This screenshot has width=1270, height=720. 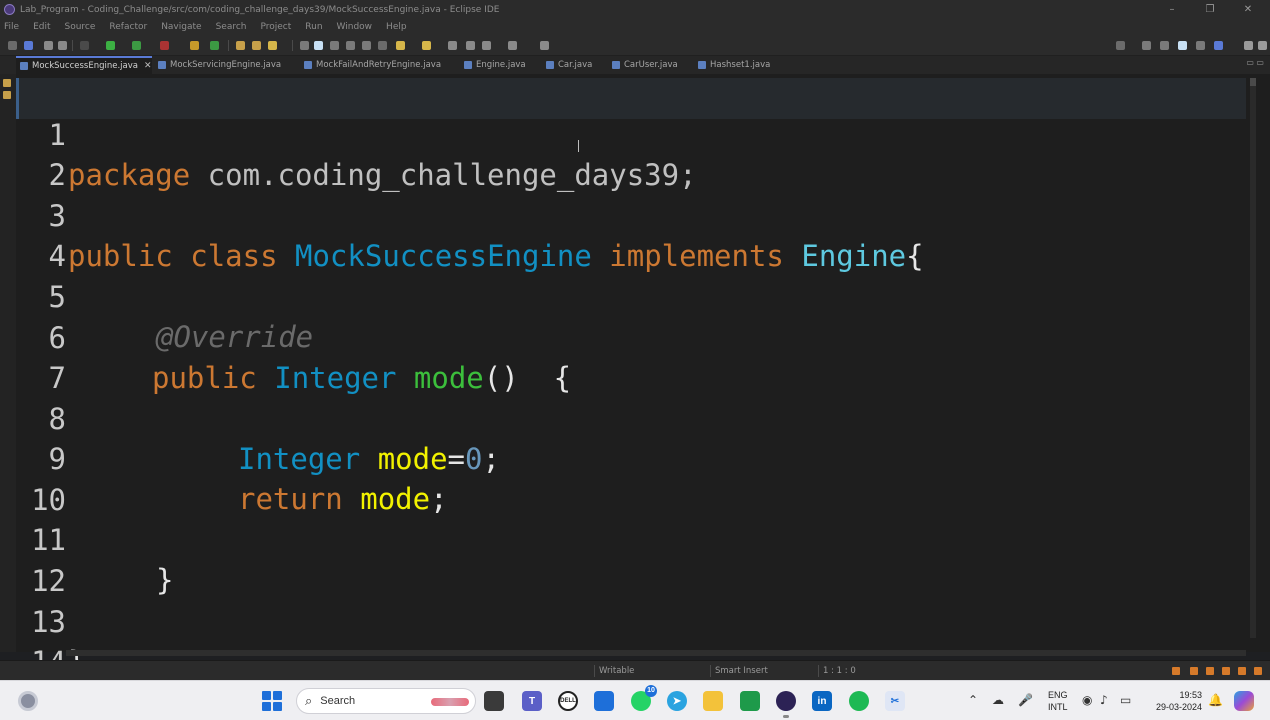 What do you see at coordinates (1182, 45) in the screenshot?
I see `perspective-java-icon` at bounding box center [1182, 45].